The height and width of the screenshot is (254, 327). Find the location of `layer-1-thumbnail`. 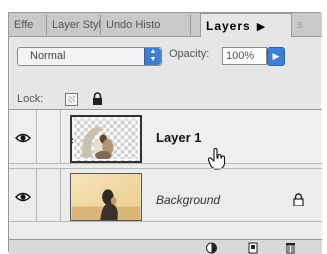

layer-1-thumbnail is located at coordinates (106, 139).